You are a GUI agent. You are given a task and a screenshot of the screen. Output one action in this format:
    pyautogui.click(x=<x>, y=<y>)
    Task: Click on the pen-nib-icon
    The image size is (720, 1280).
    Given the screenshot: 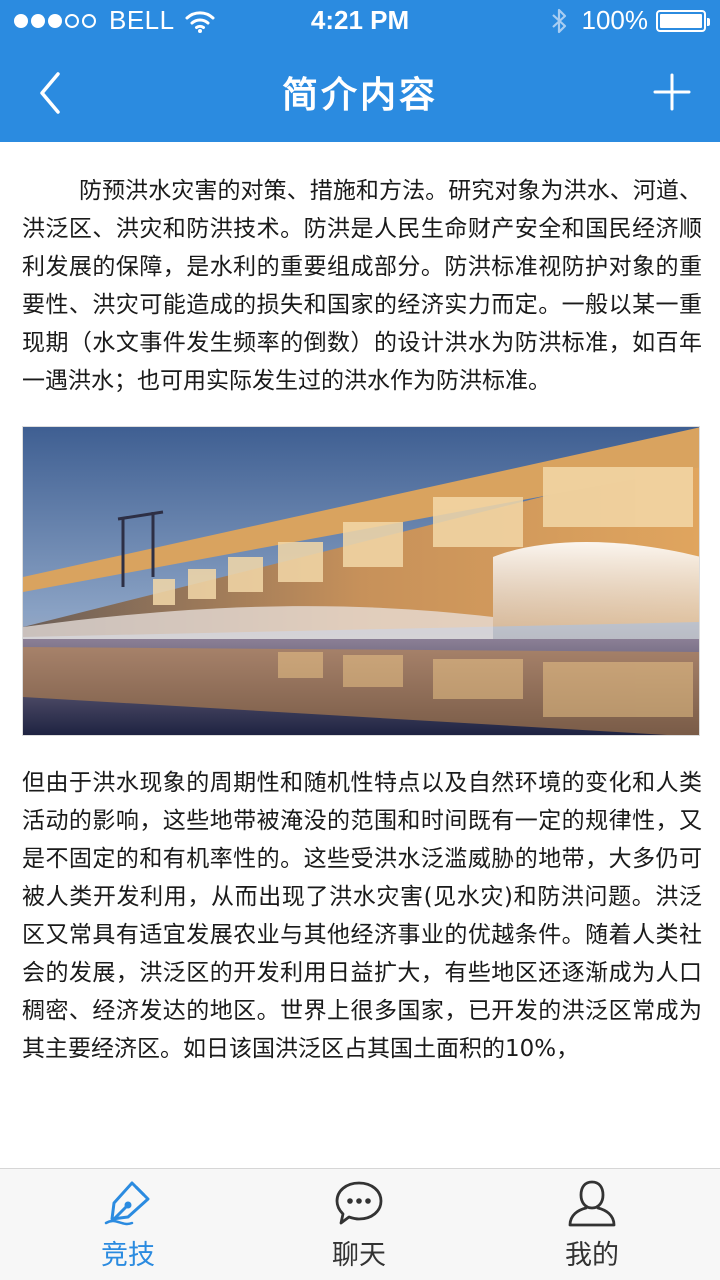 What is the action you would take?
    pyautogui.click(x=127, y=1203)
    